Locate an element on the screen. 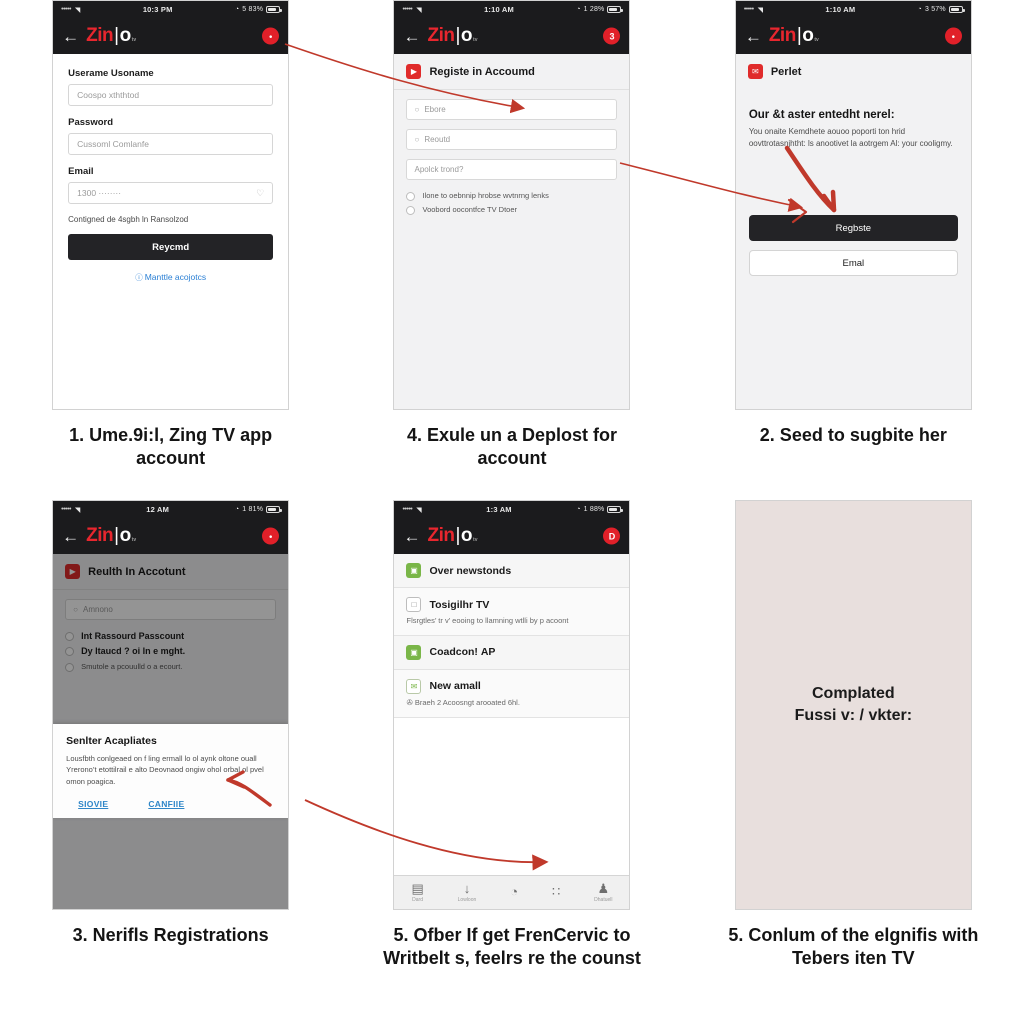 This screenshot has width=1024, height=1024. register-option-2-label: Voobord oocontfce TV Dtoer is located at coordinates (469, 209).